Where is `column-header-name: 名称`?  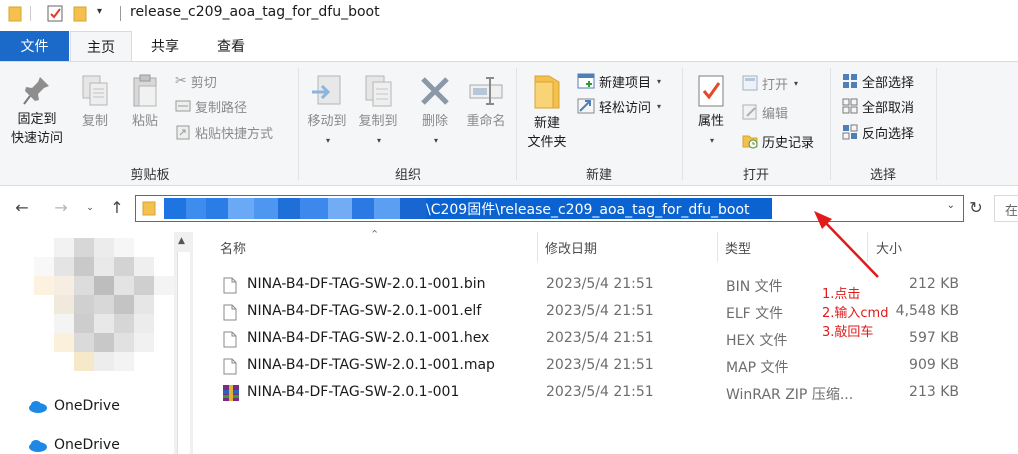
column-header-name: 名称 is located at coordinates (233, 247).